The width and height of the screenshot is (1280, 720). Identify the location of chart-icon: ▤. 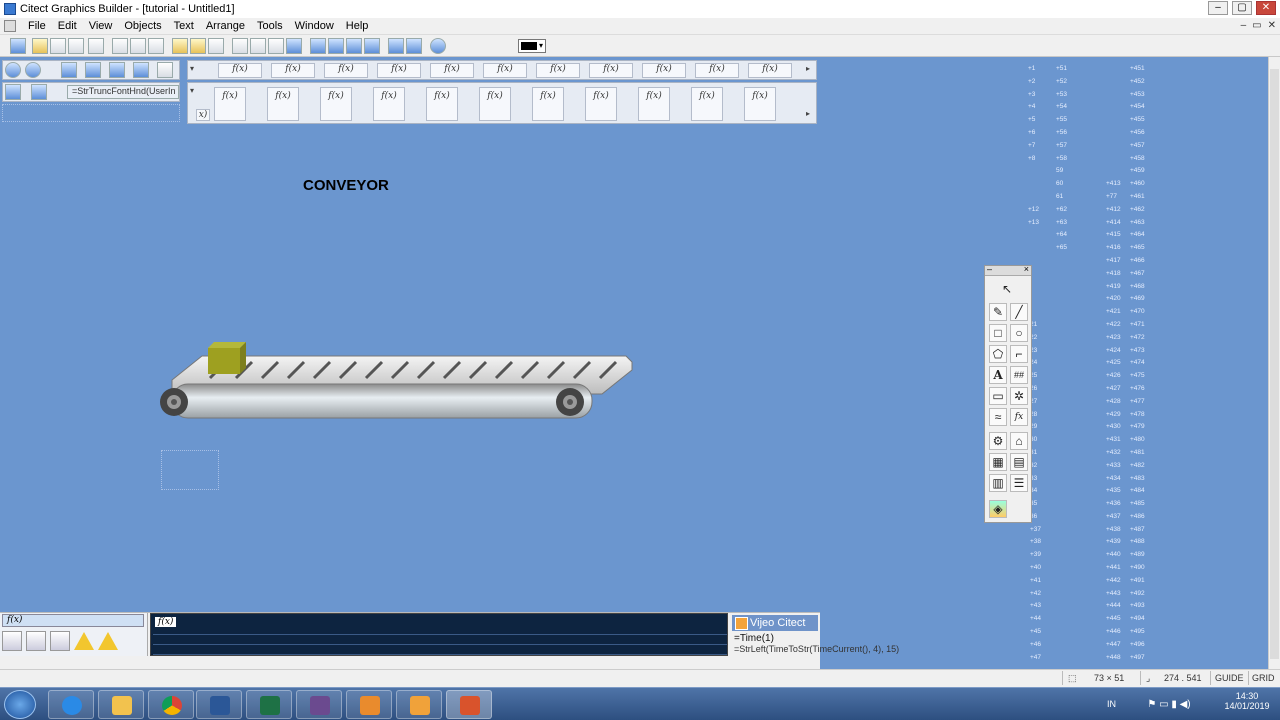
(1019, 462).